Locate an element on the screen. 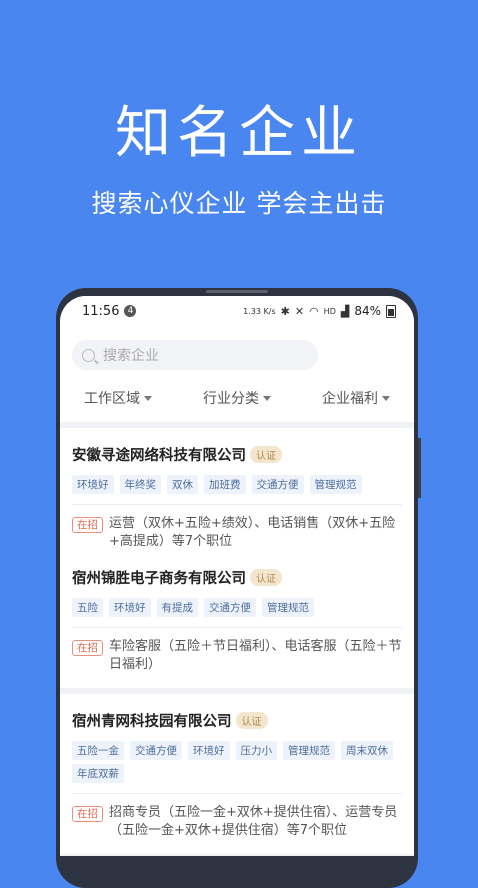 The height and width of the screenshot is (888, 478). filter-industry: 行业分类 is located at coordinates (237, 398).